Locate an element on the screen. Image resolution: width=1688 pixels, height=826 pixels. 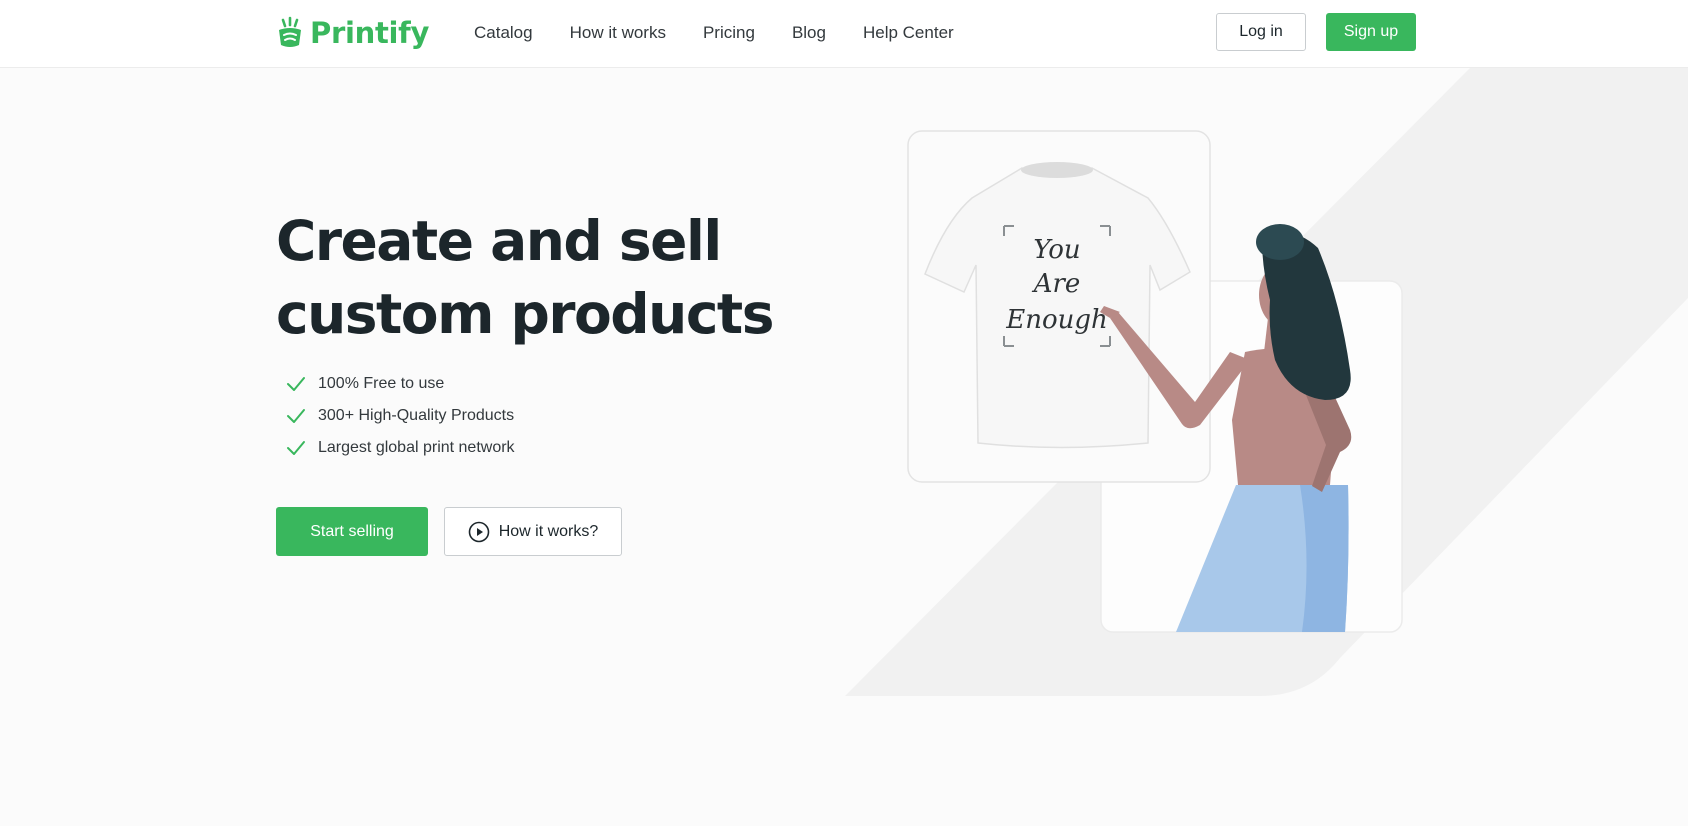
logo: Printify is located at coordinates (352, 33).